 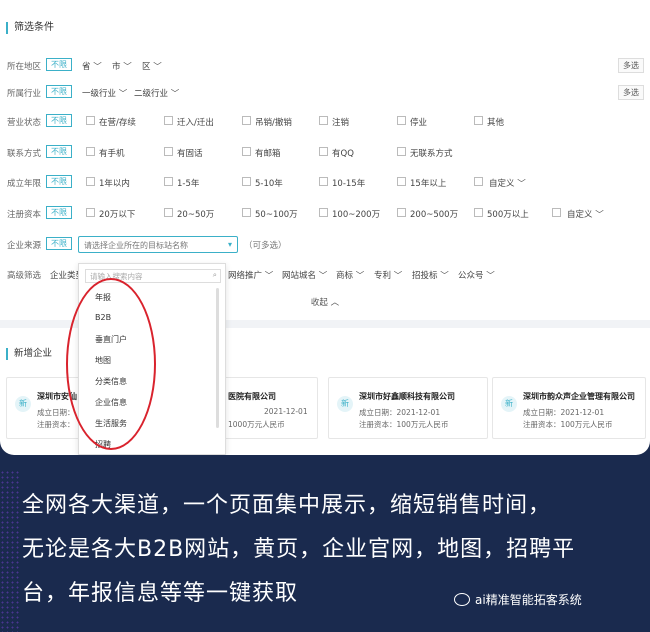 What do you see at coordinates (59, 212) in the screenshot?
I see `capital-unlimited-button: 不限` at bounding box center [59, 212].